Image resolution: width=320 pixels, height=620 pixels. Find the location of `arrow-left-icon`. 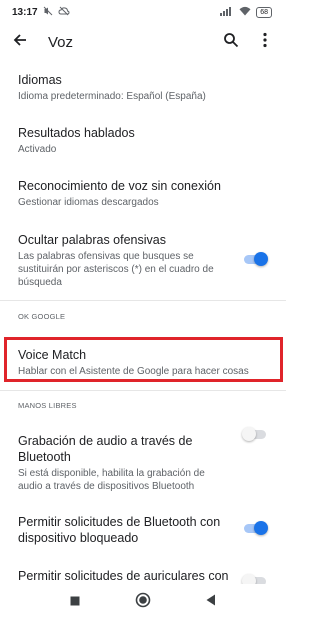

arrow-left-icon is located at coordinates (20, 42).